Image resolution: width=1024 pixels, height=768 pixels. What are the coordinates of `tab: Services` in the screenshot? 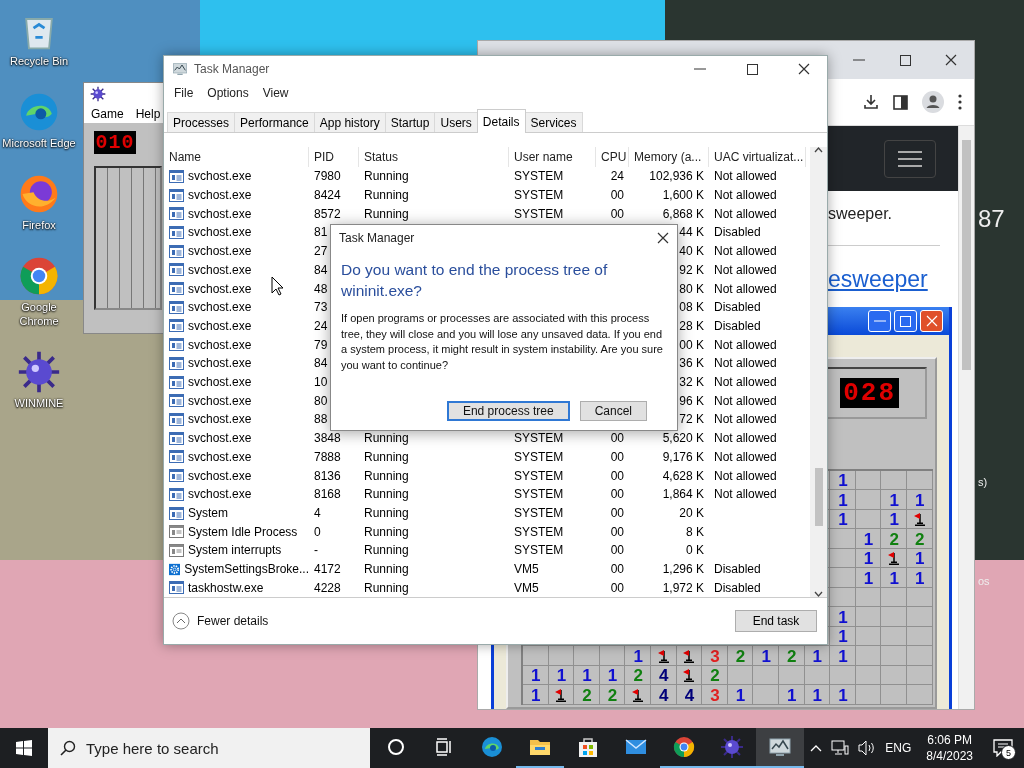 It's located at (553, 122).